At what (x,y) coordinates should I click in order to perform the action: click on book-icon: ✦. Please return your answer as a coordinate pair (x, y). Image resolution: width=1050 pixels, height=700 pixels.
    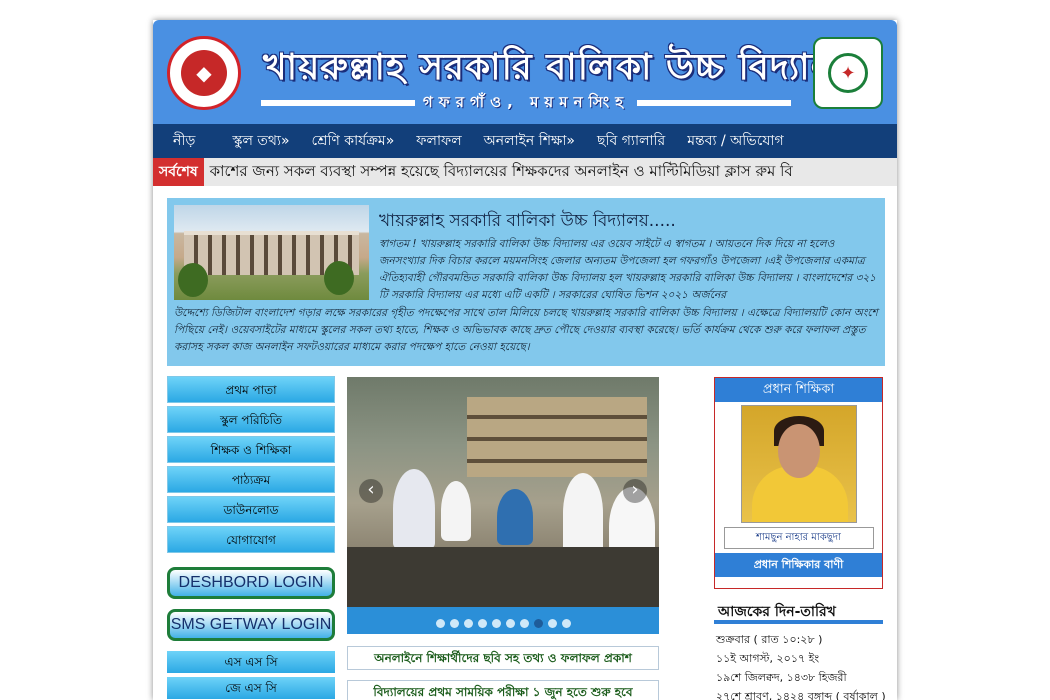
    Looking at the image, I should click on (848, 73).